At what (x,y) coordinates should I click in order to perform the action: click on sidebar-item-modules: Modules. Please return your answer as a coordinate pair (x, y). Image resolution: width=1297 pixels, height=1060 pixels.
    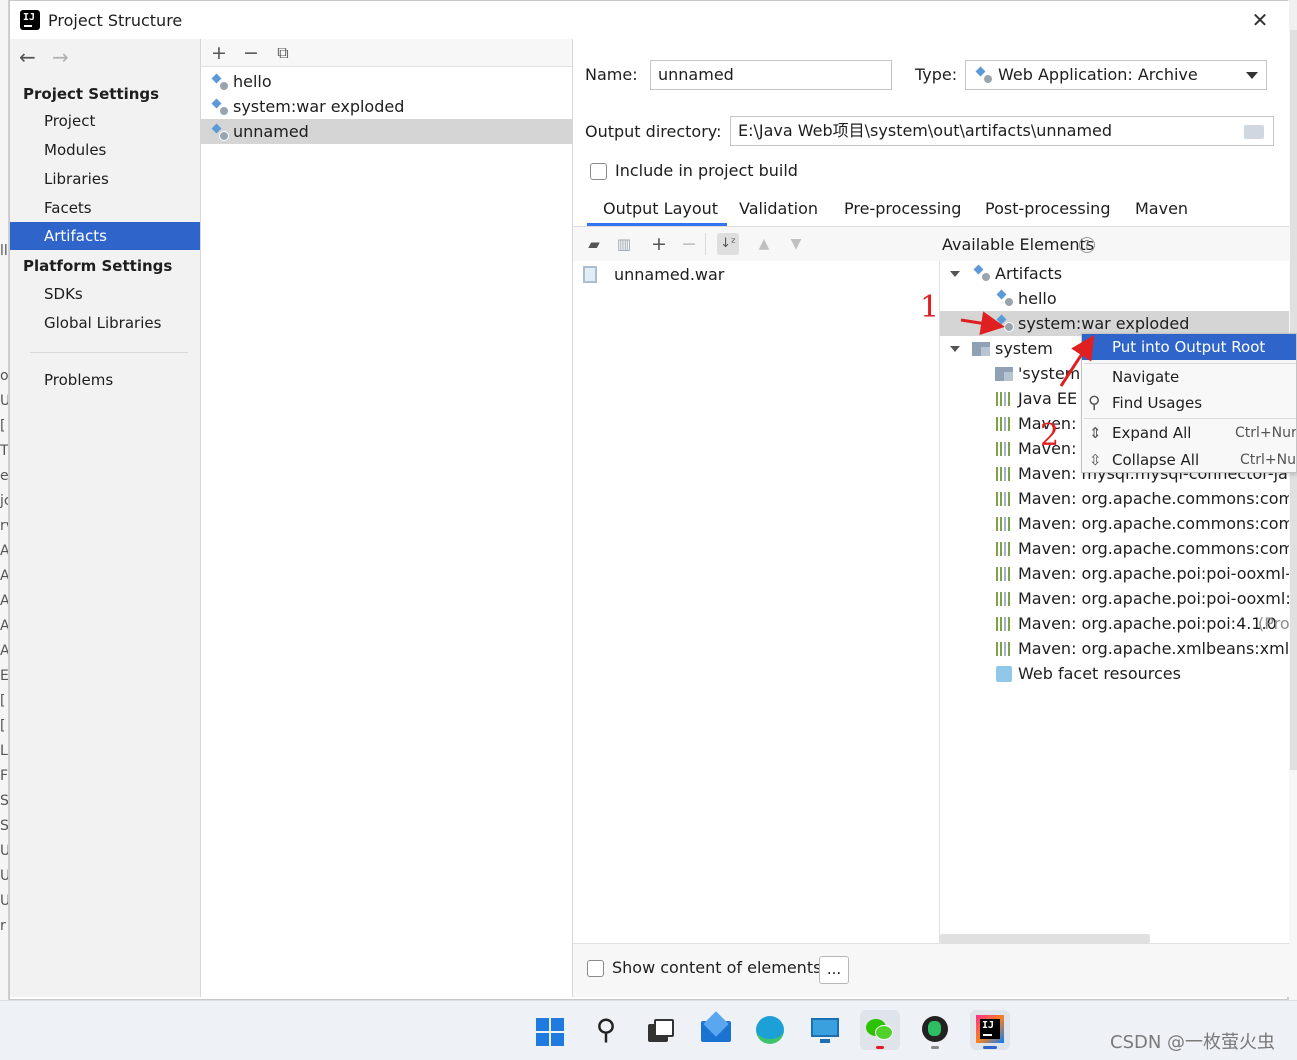
    Looking at the image, I should click on (105, 150).